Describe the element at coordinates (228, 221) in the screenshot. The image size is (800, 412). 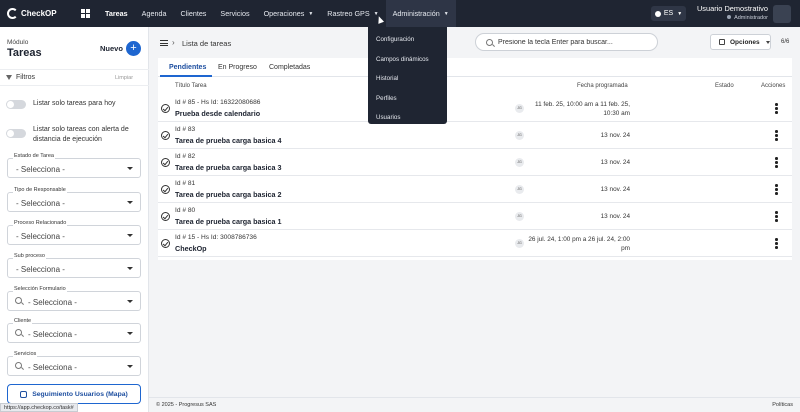
I see `task-name: Tarea de prueba carga basica 1` at that location.